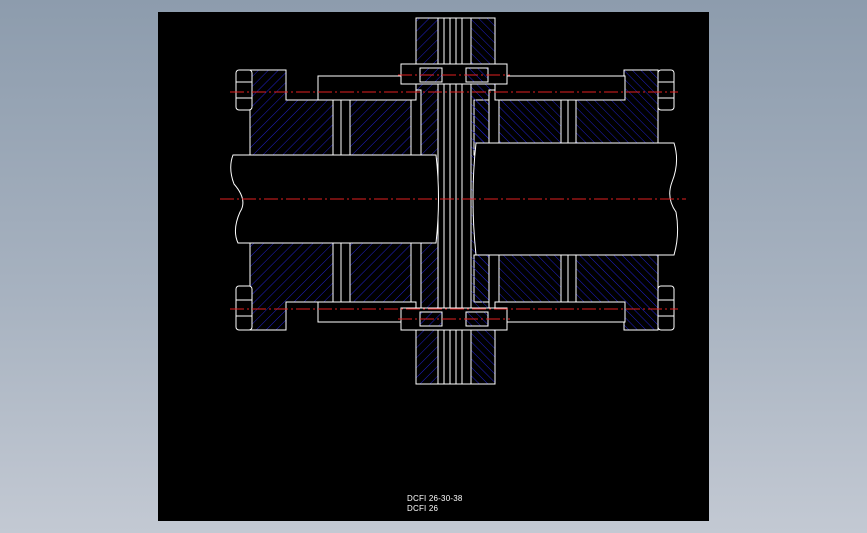  I want to click on title-line-2: DCFI 26, so click(423, 508).